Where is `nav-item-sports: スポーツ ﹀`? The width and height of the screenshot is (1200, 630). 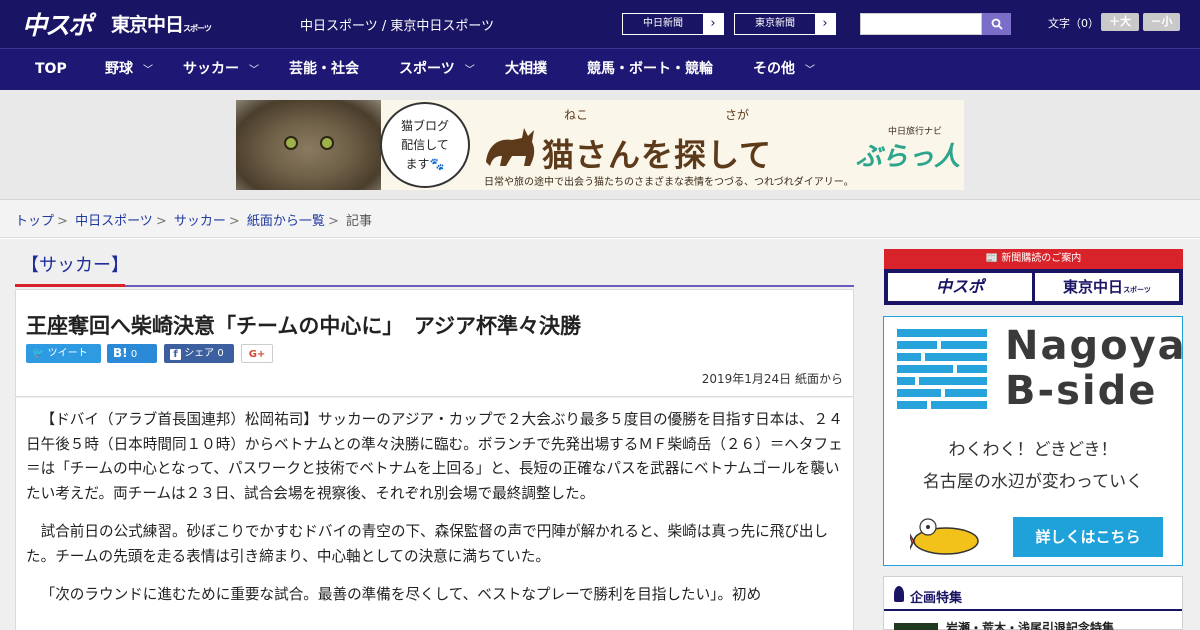 nav-item-sports: スポーツ ﹀ is located at coordinates (437, 70).